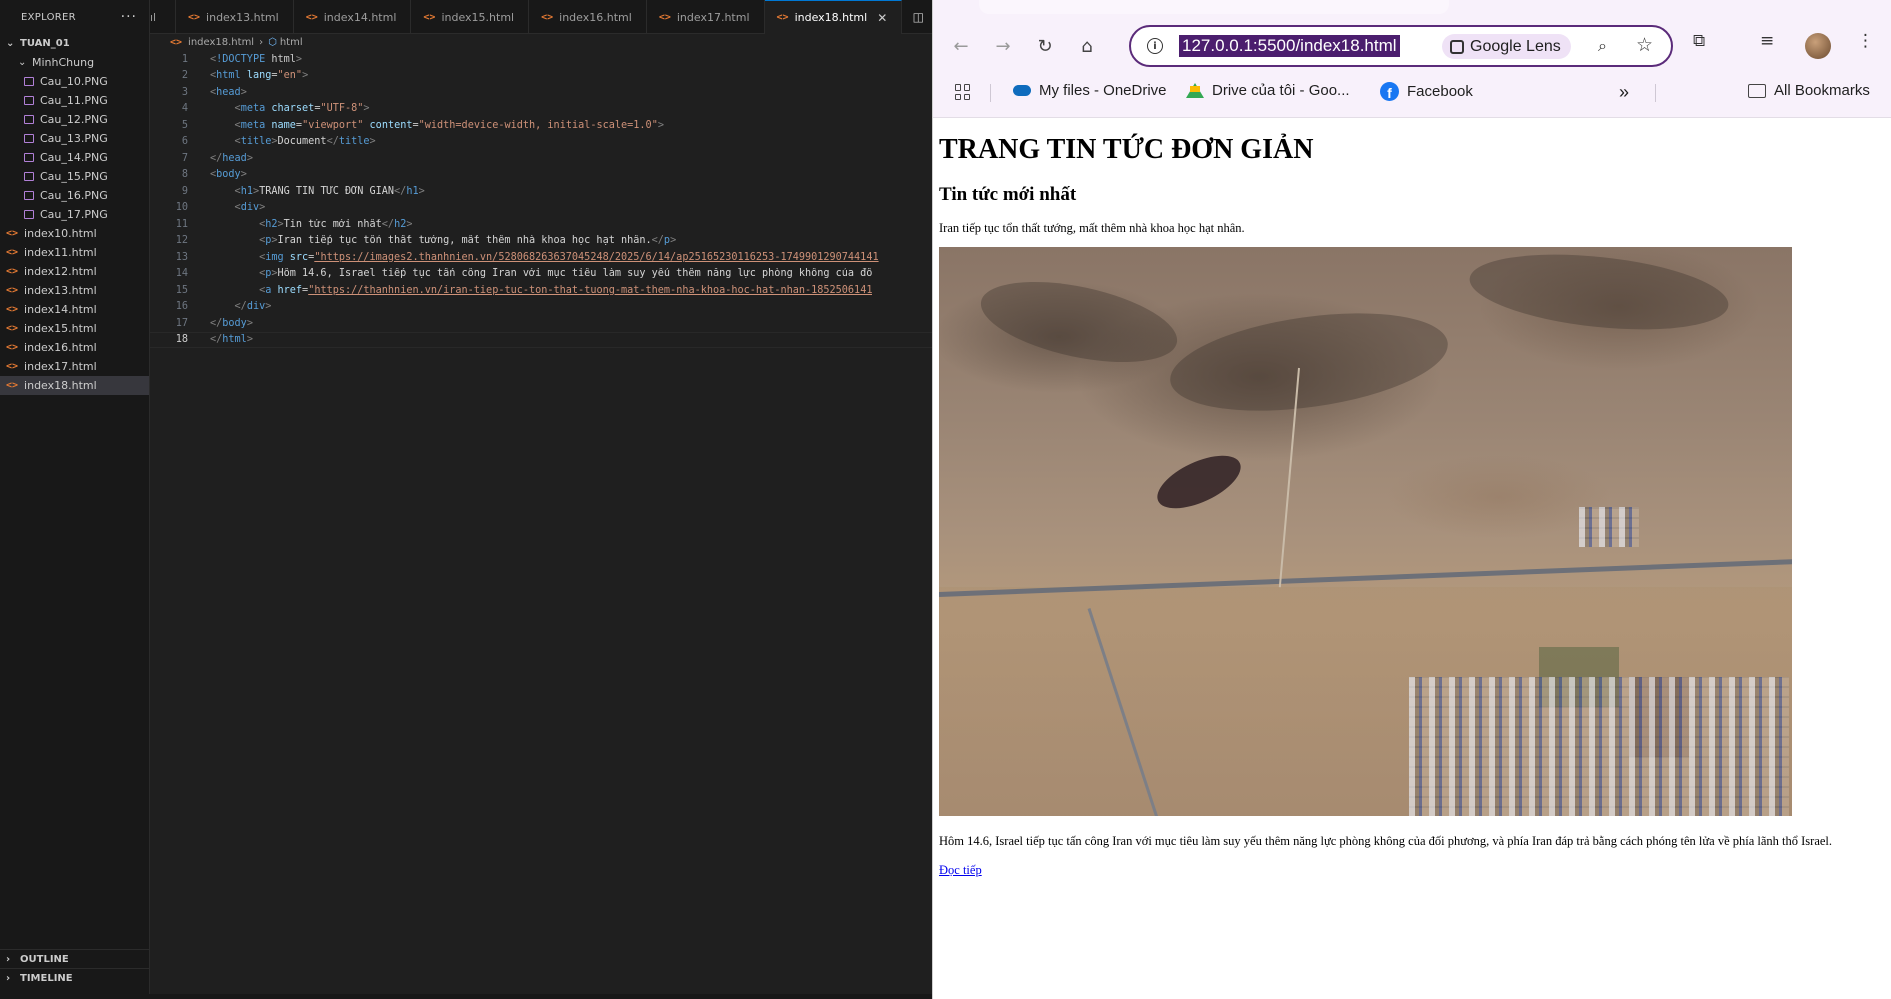 Image resolution: width=1891 pixels, height=999 pixels. Describe the element at coordinates (163, 17) in the screenshot. I see `editor-tab: ıl` at that location.